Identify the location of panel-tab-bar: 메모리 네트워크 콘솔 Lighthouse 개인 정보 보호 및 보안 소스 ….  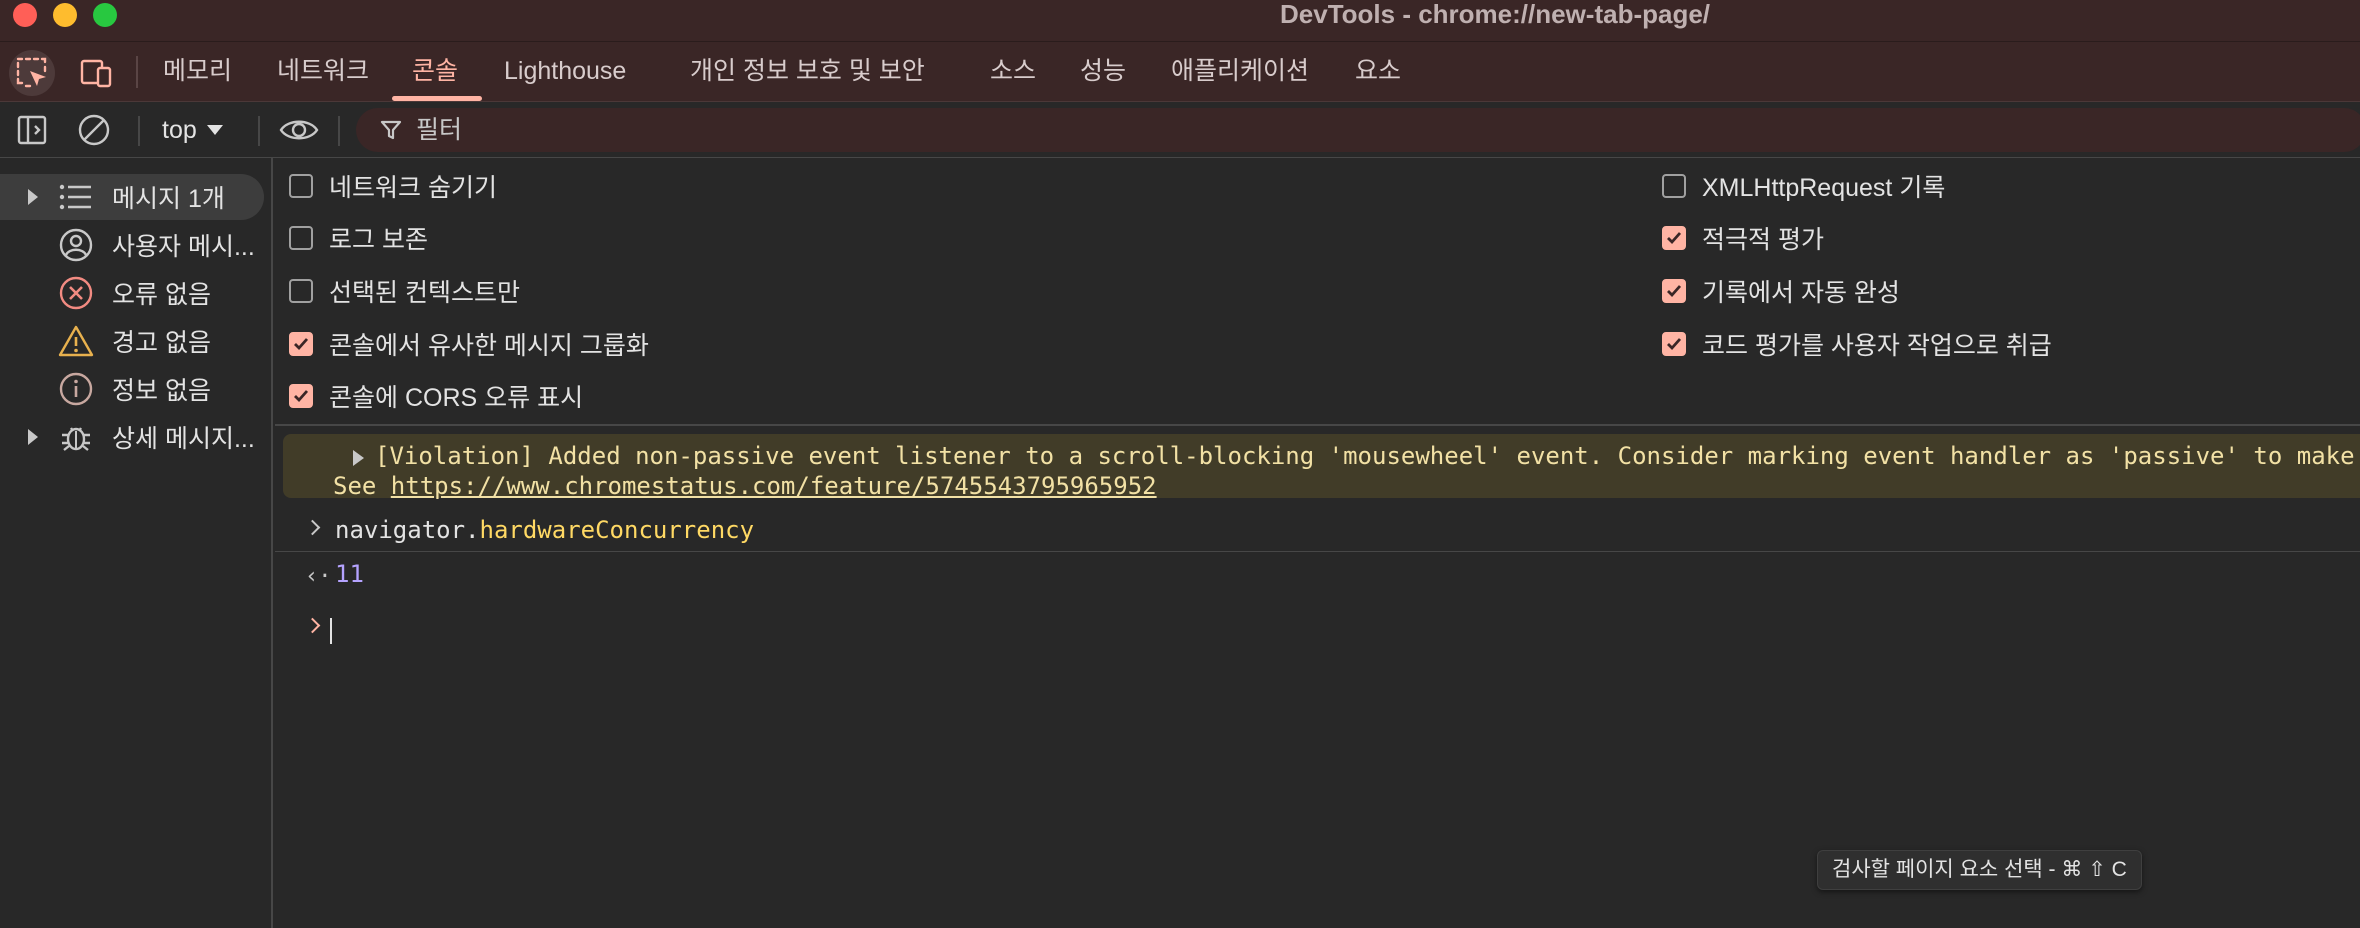
(1180, 72).